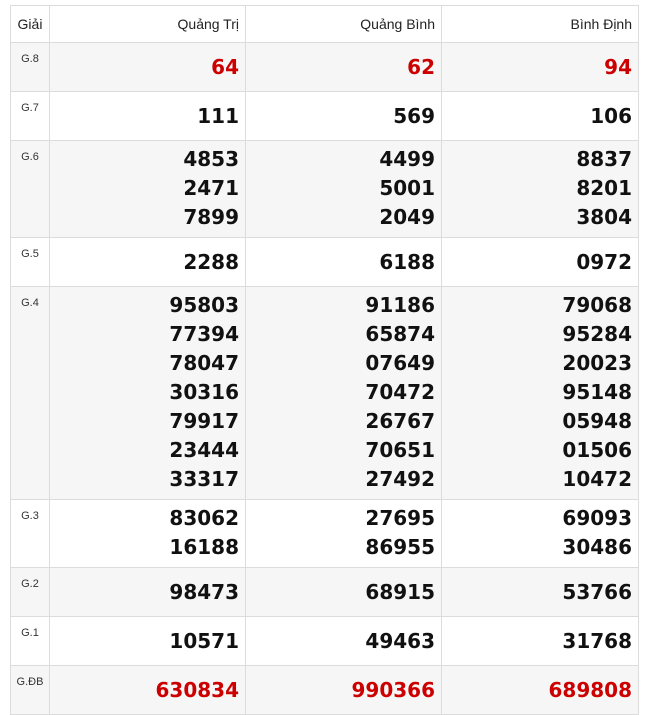 The image size is (648, 715). I want to click on cell-gdb-3: 689808, so click(540, 690).